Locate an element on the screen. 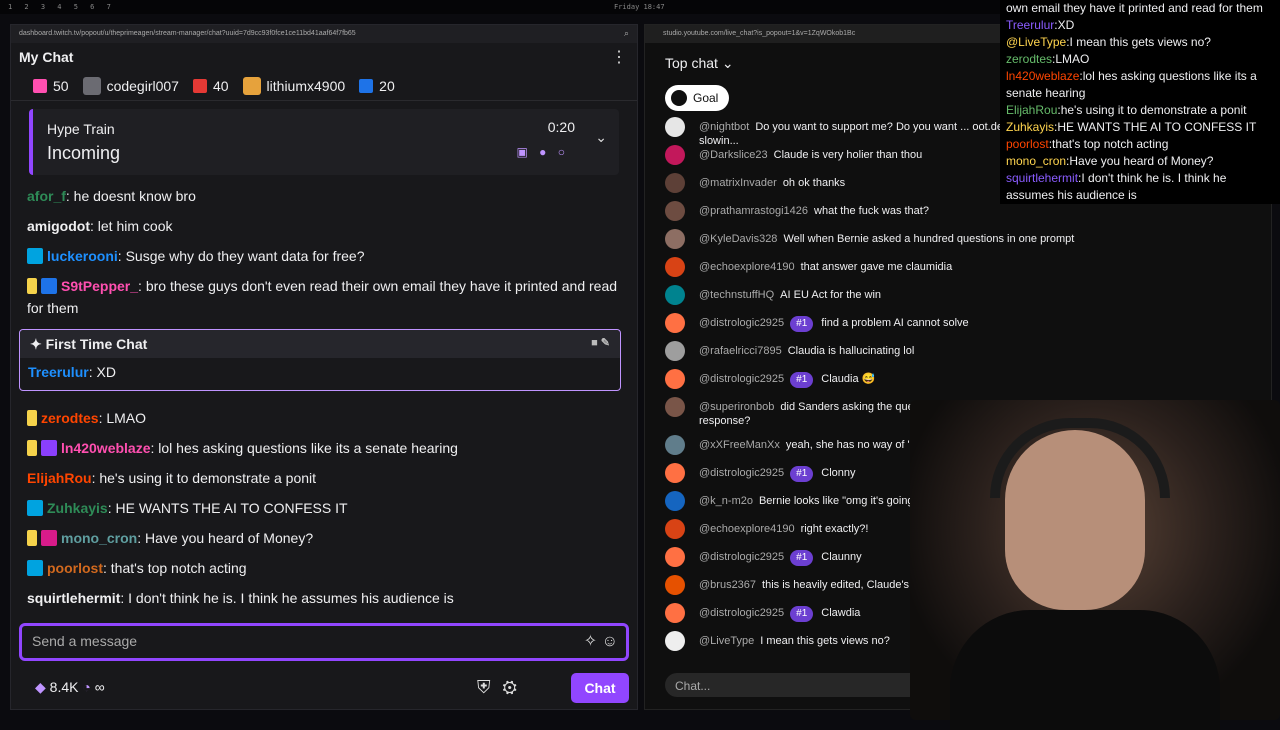 The height and width of the screenshot is (730, 1280). first-time-chat-card: ✦ First Time Chat ■ ✎ Treerulur: XD is located at coordinates (320, 360).